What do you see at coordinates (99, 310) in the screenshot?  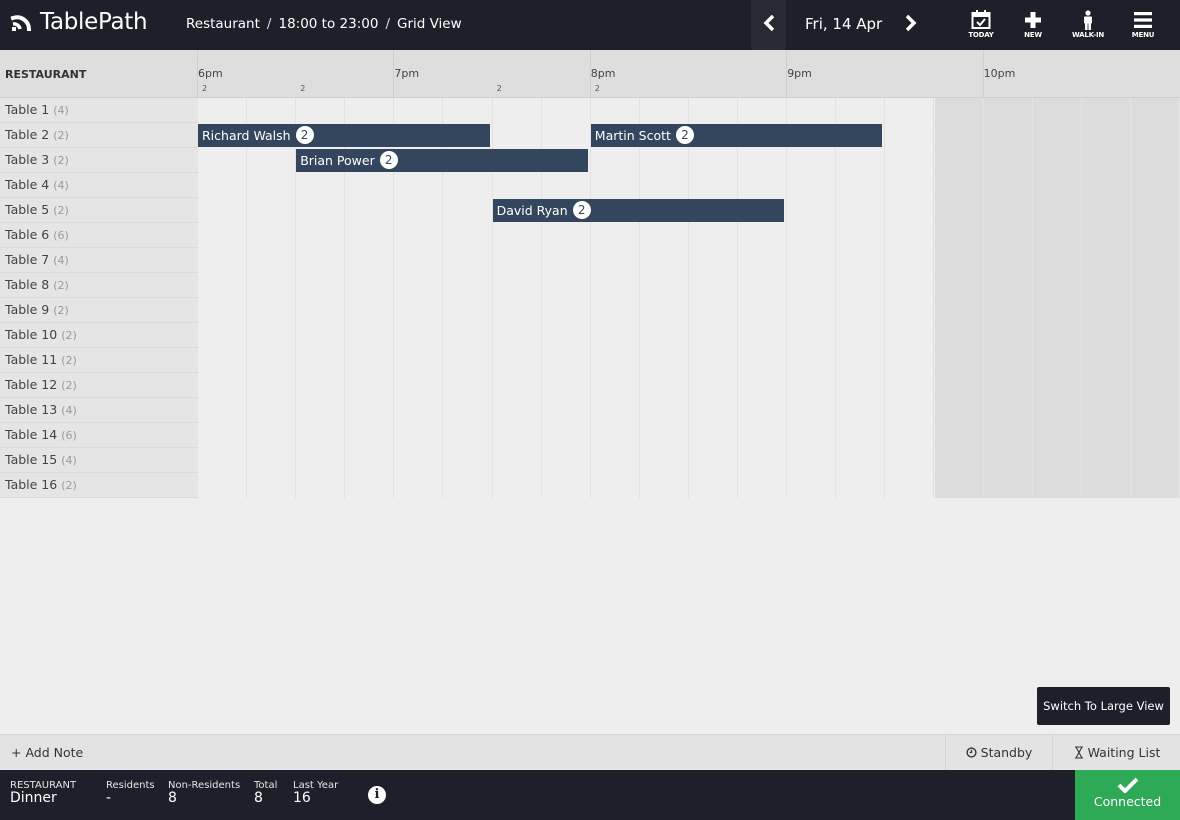 I see `table-label: Table 9 (2)` at bounding box center [99, 310].